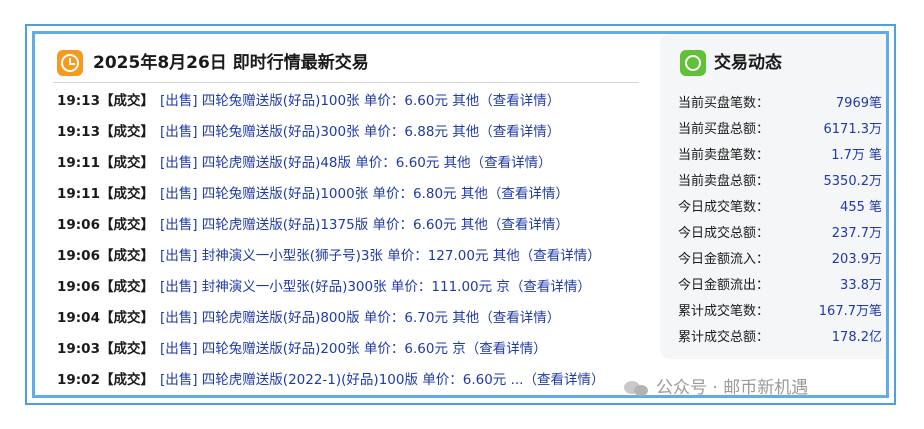  What do you see at coordinates (637, 388) in the screenshot?
I see `wechat-icon` at bounding box center [637, 388].